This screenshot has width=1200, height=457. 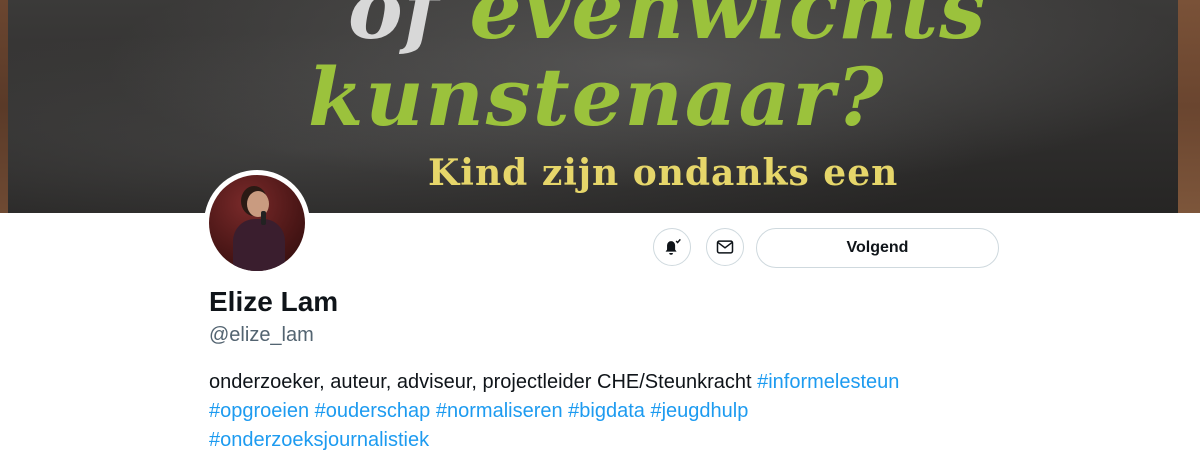 I want to click on notifications-button, so click(x=672, y=247).